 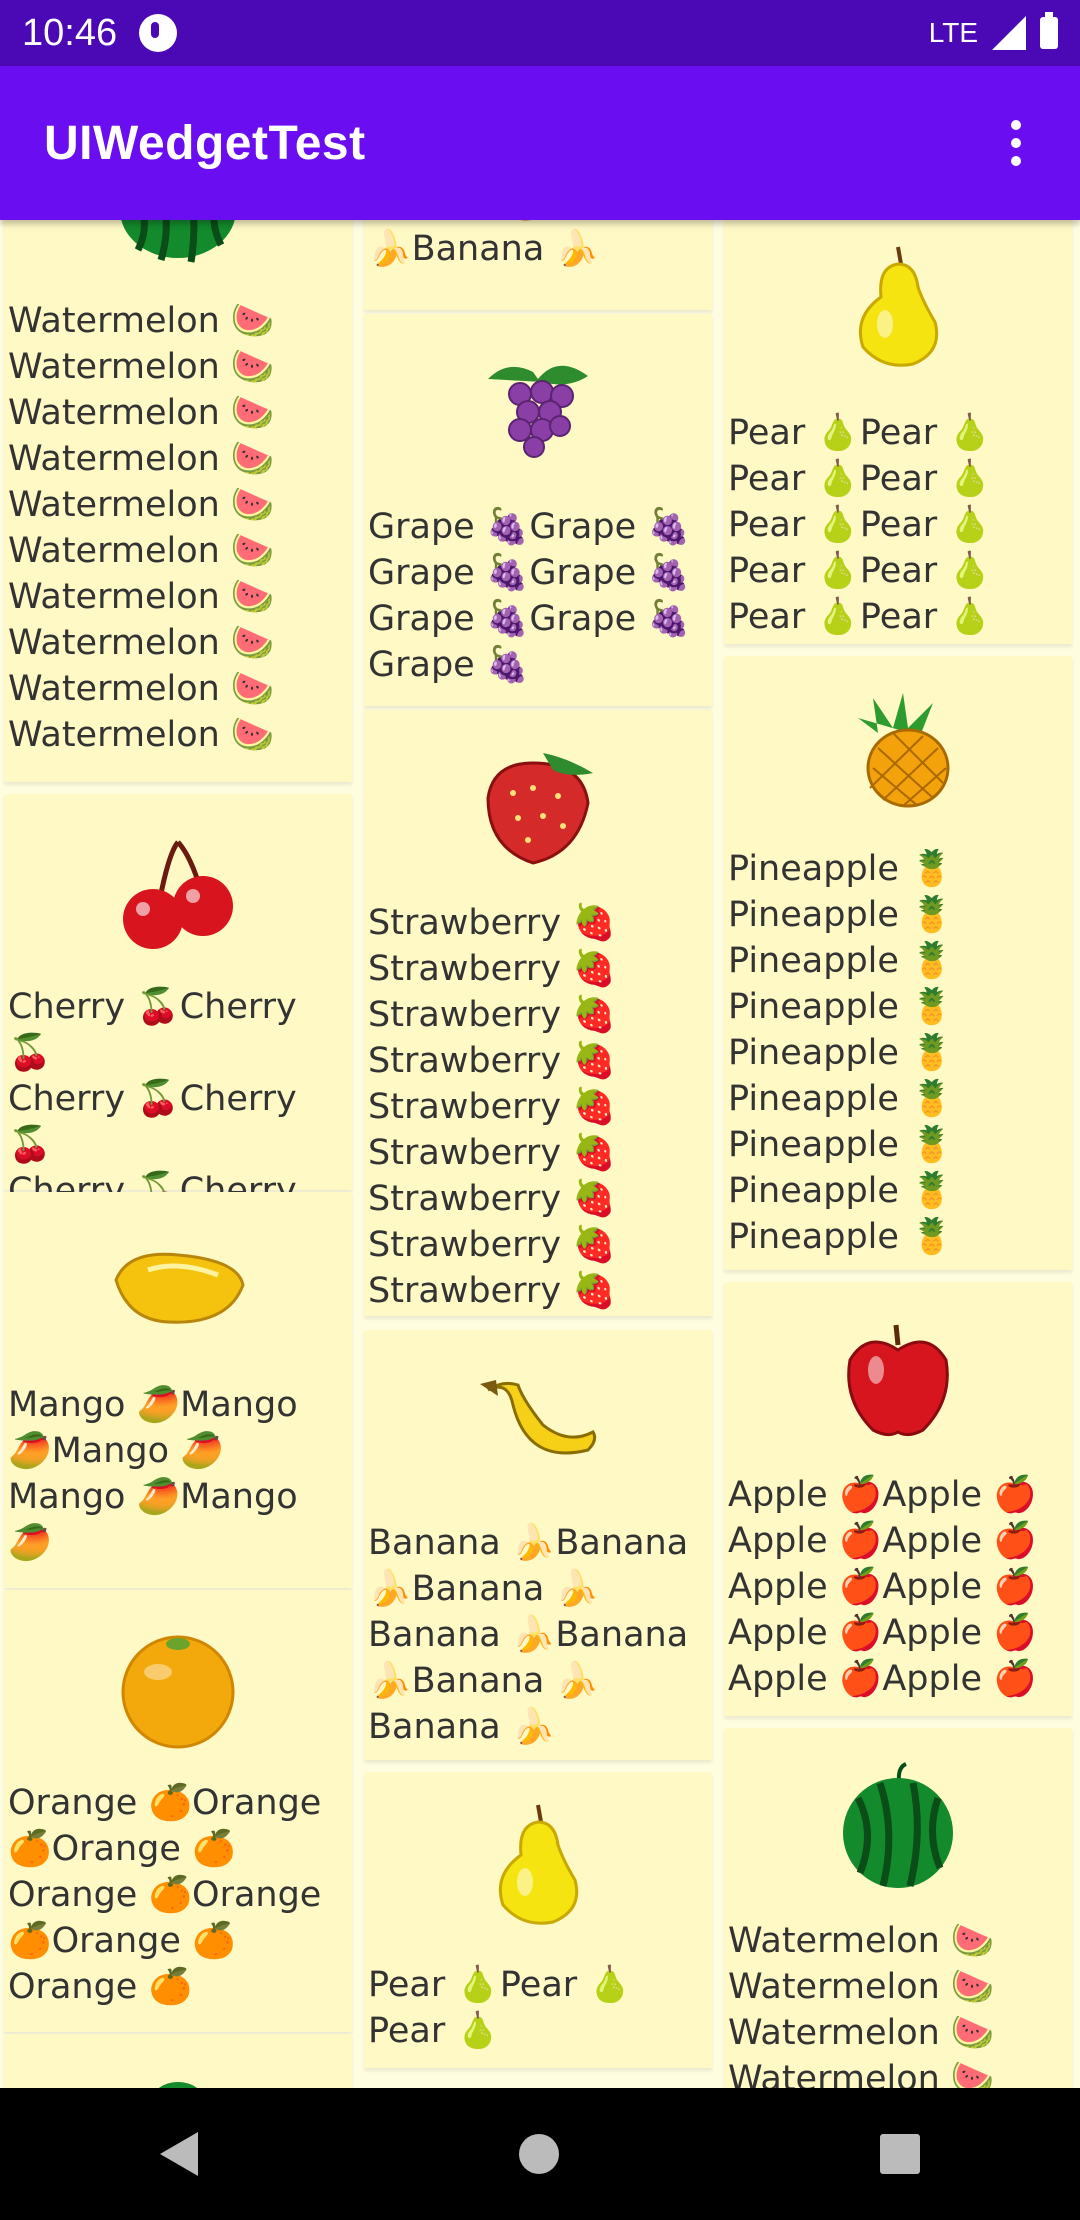 I want to click on fruit-card-next, so click(x=178, y=2061).